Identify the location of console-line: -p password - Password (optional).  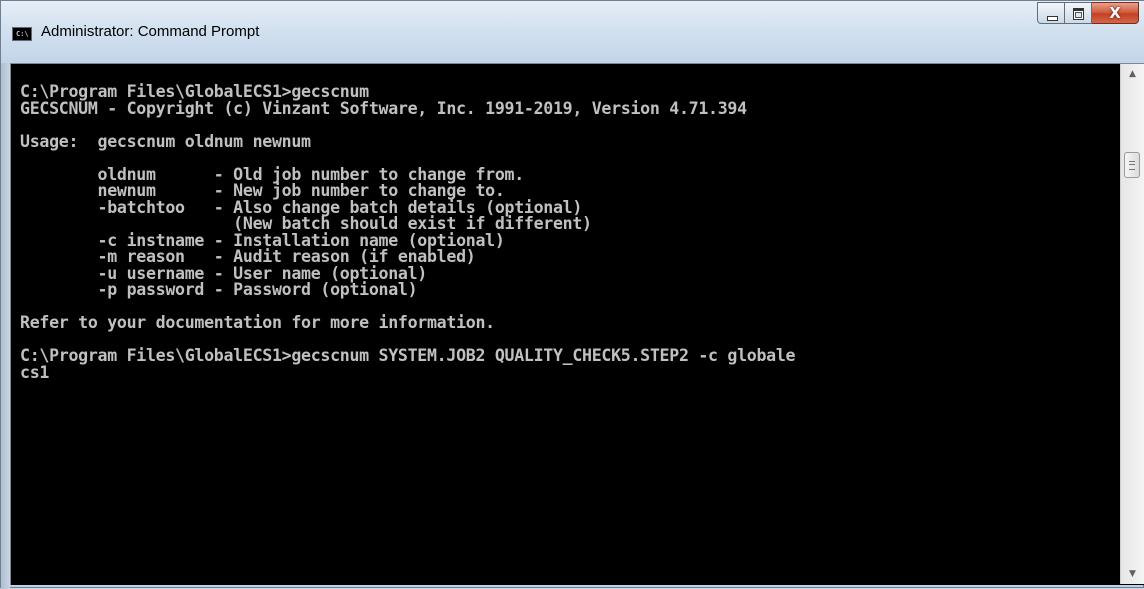
(219, 289).